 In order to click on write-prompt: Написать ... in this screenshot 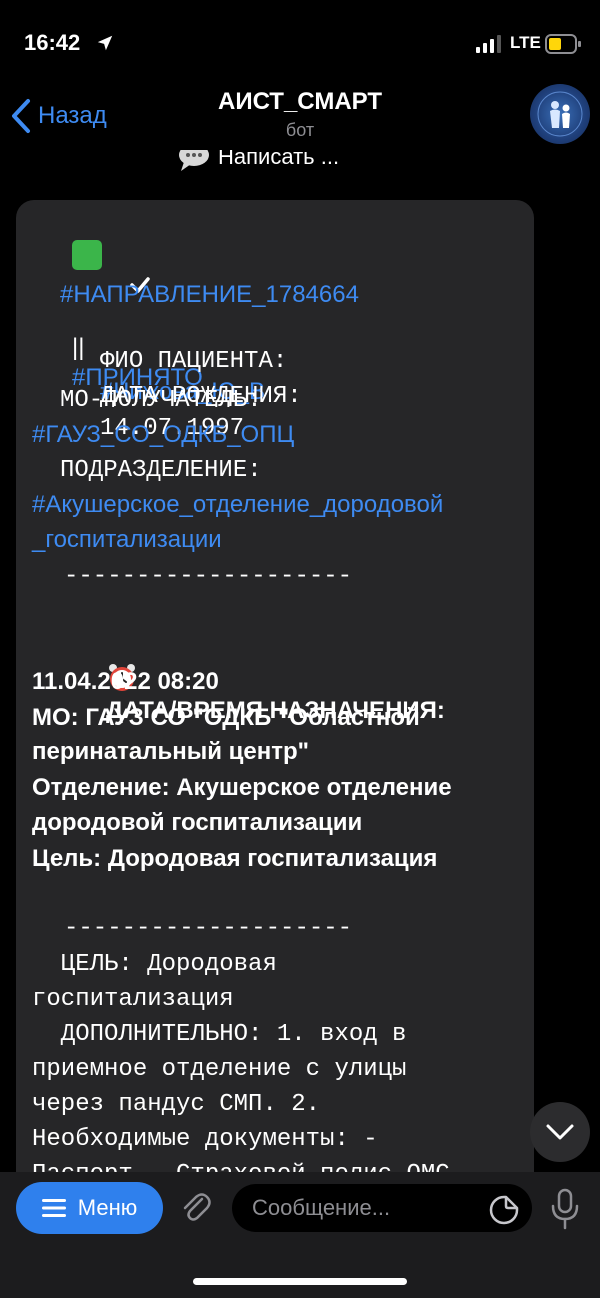, I will do `click(258, 161)`.